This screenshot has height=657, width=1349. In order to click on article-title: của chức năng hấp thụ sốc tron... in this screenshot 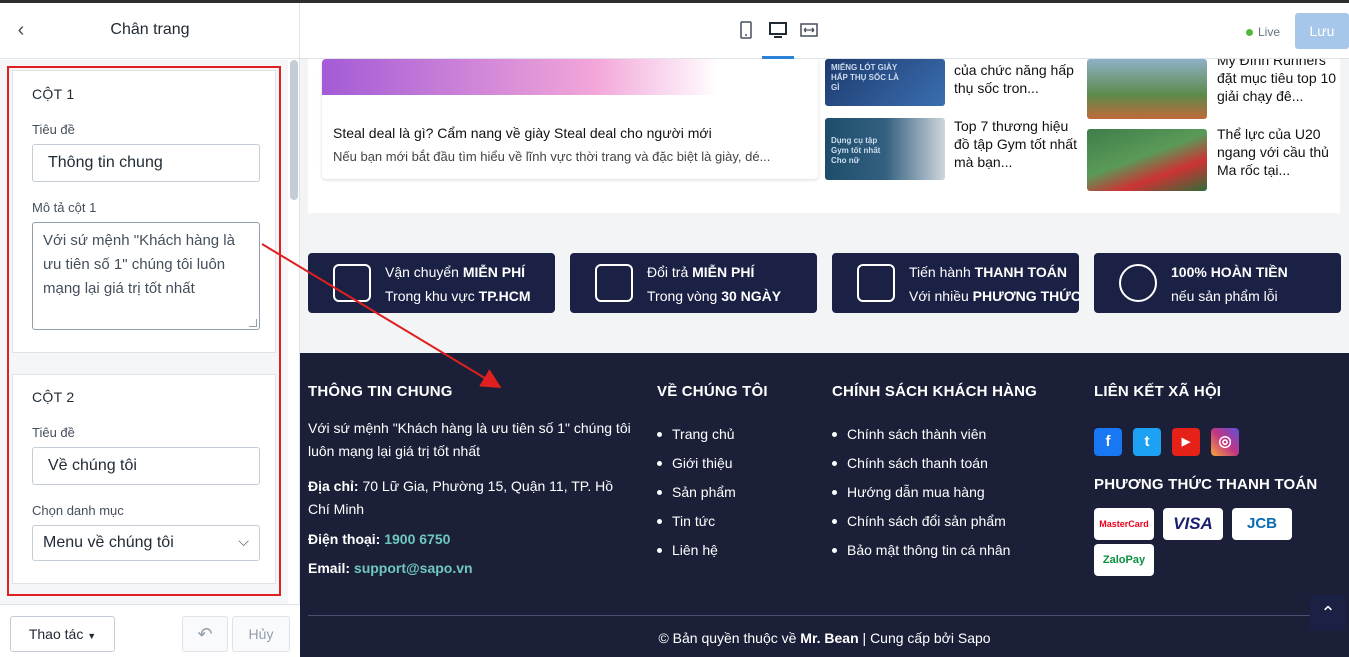, I will do `click(1016, 79)`.